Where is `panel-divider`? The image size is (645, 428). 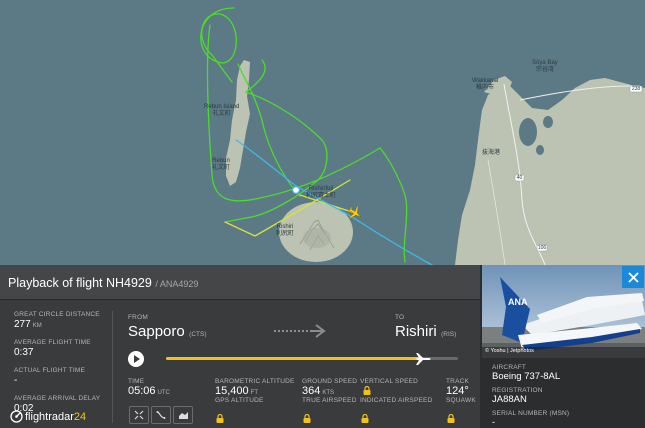 panel-divider is located at coordinates (112, 367).